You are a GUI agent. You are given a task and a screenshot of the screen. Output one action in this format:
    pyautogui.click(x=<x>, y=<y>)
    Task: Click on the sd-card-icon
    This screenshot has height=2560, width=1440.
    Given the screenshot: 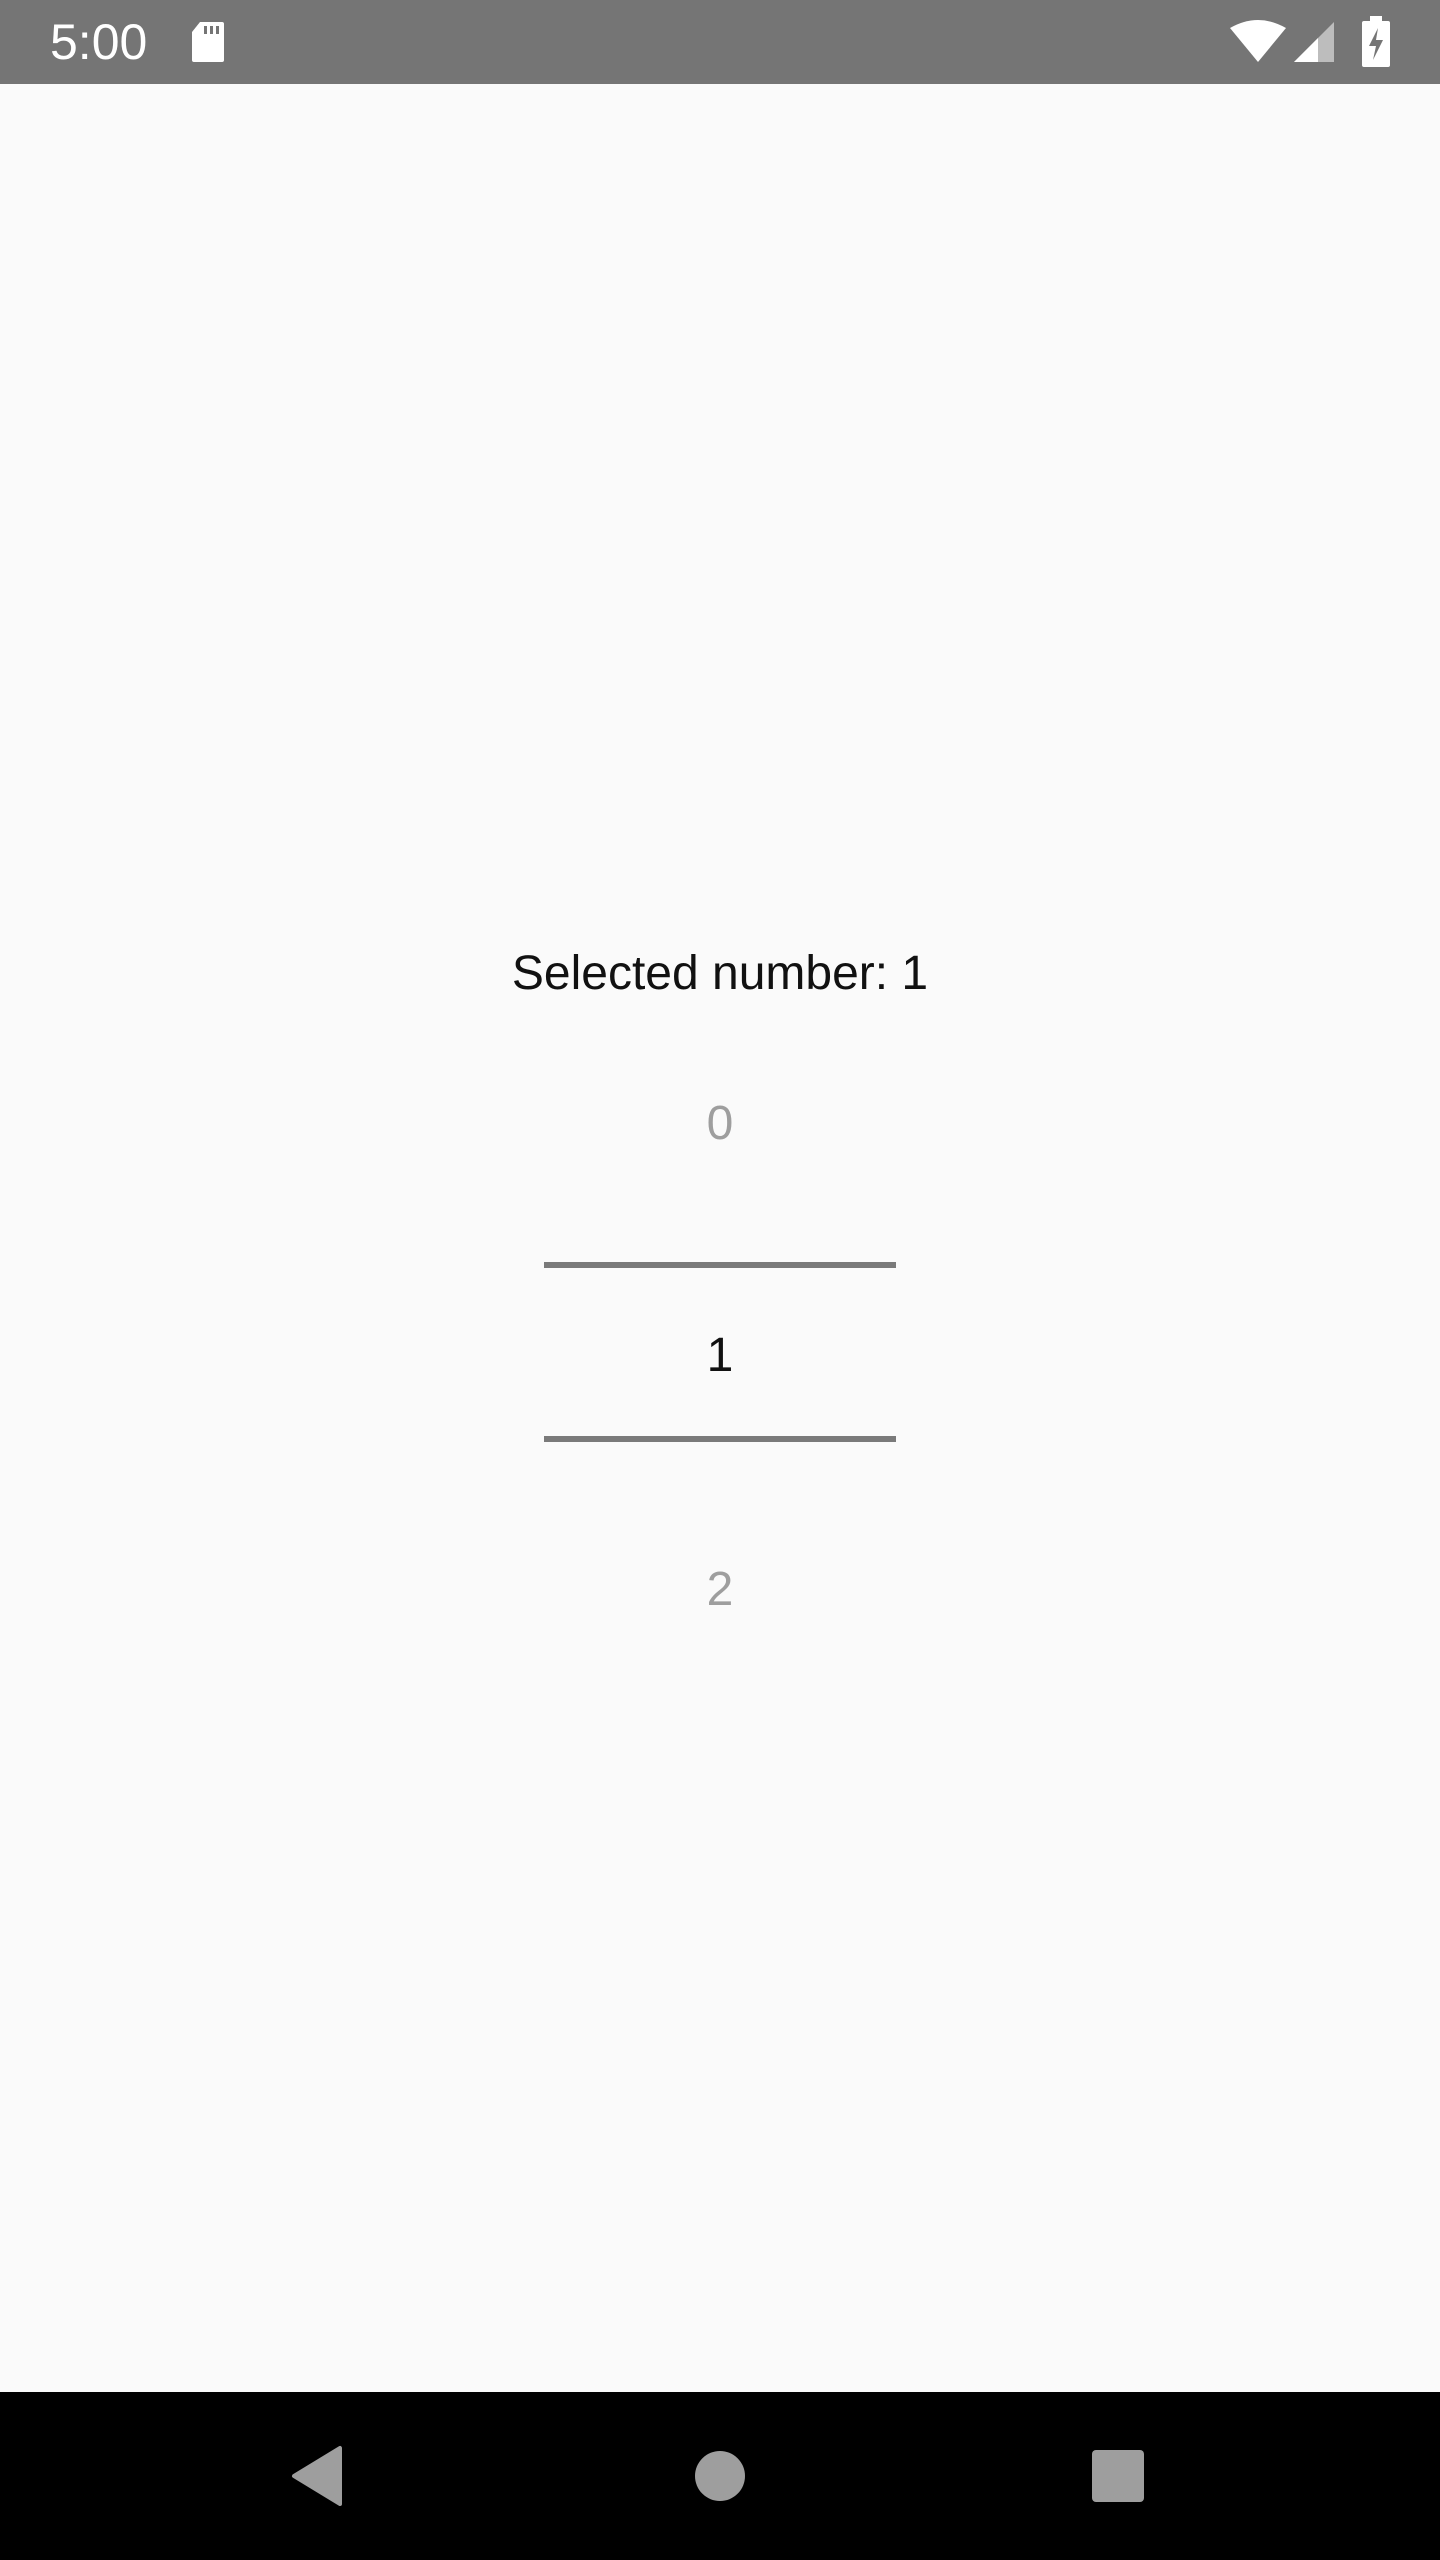 What is the action you would take?
    pyautogui.click(x=208, y=42)
    